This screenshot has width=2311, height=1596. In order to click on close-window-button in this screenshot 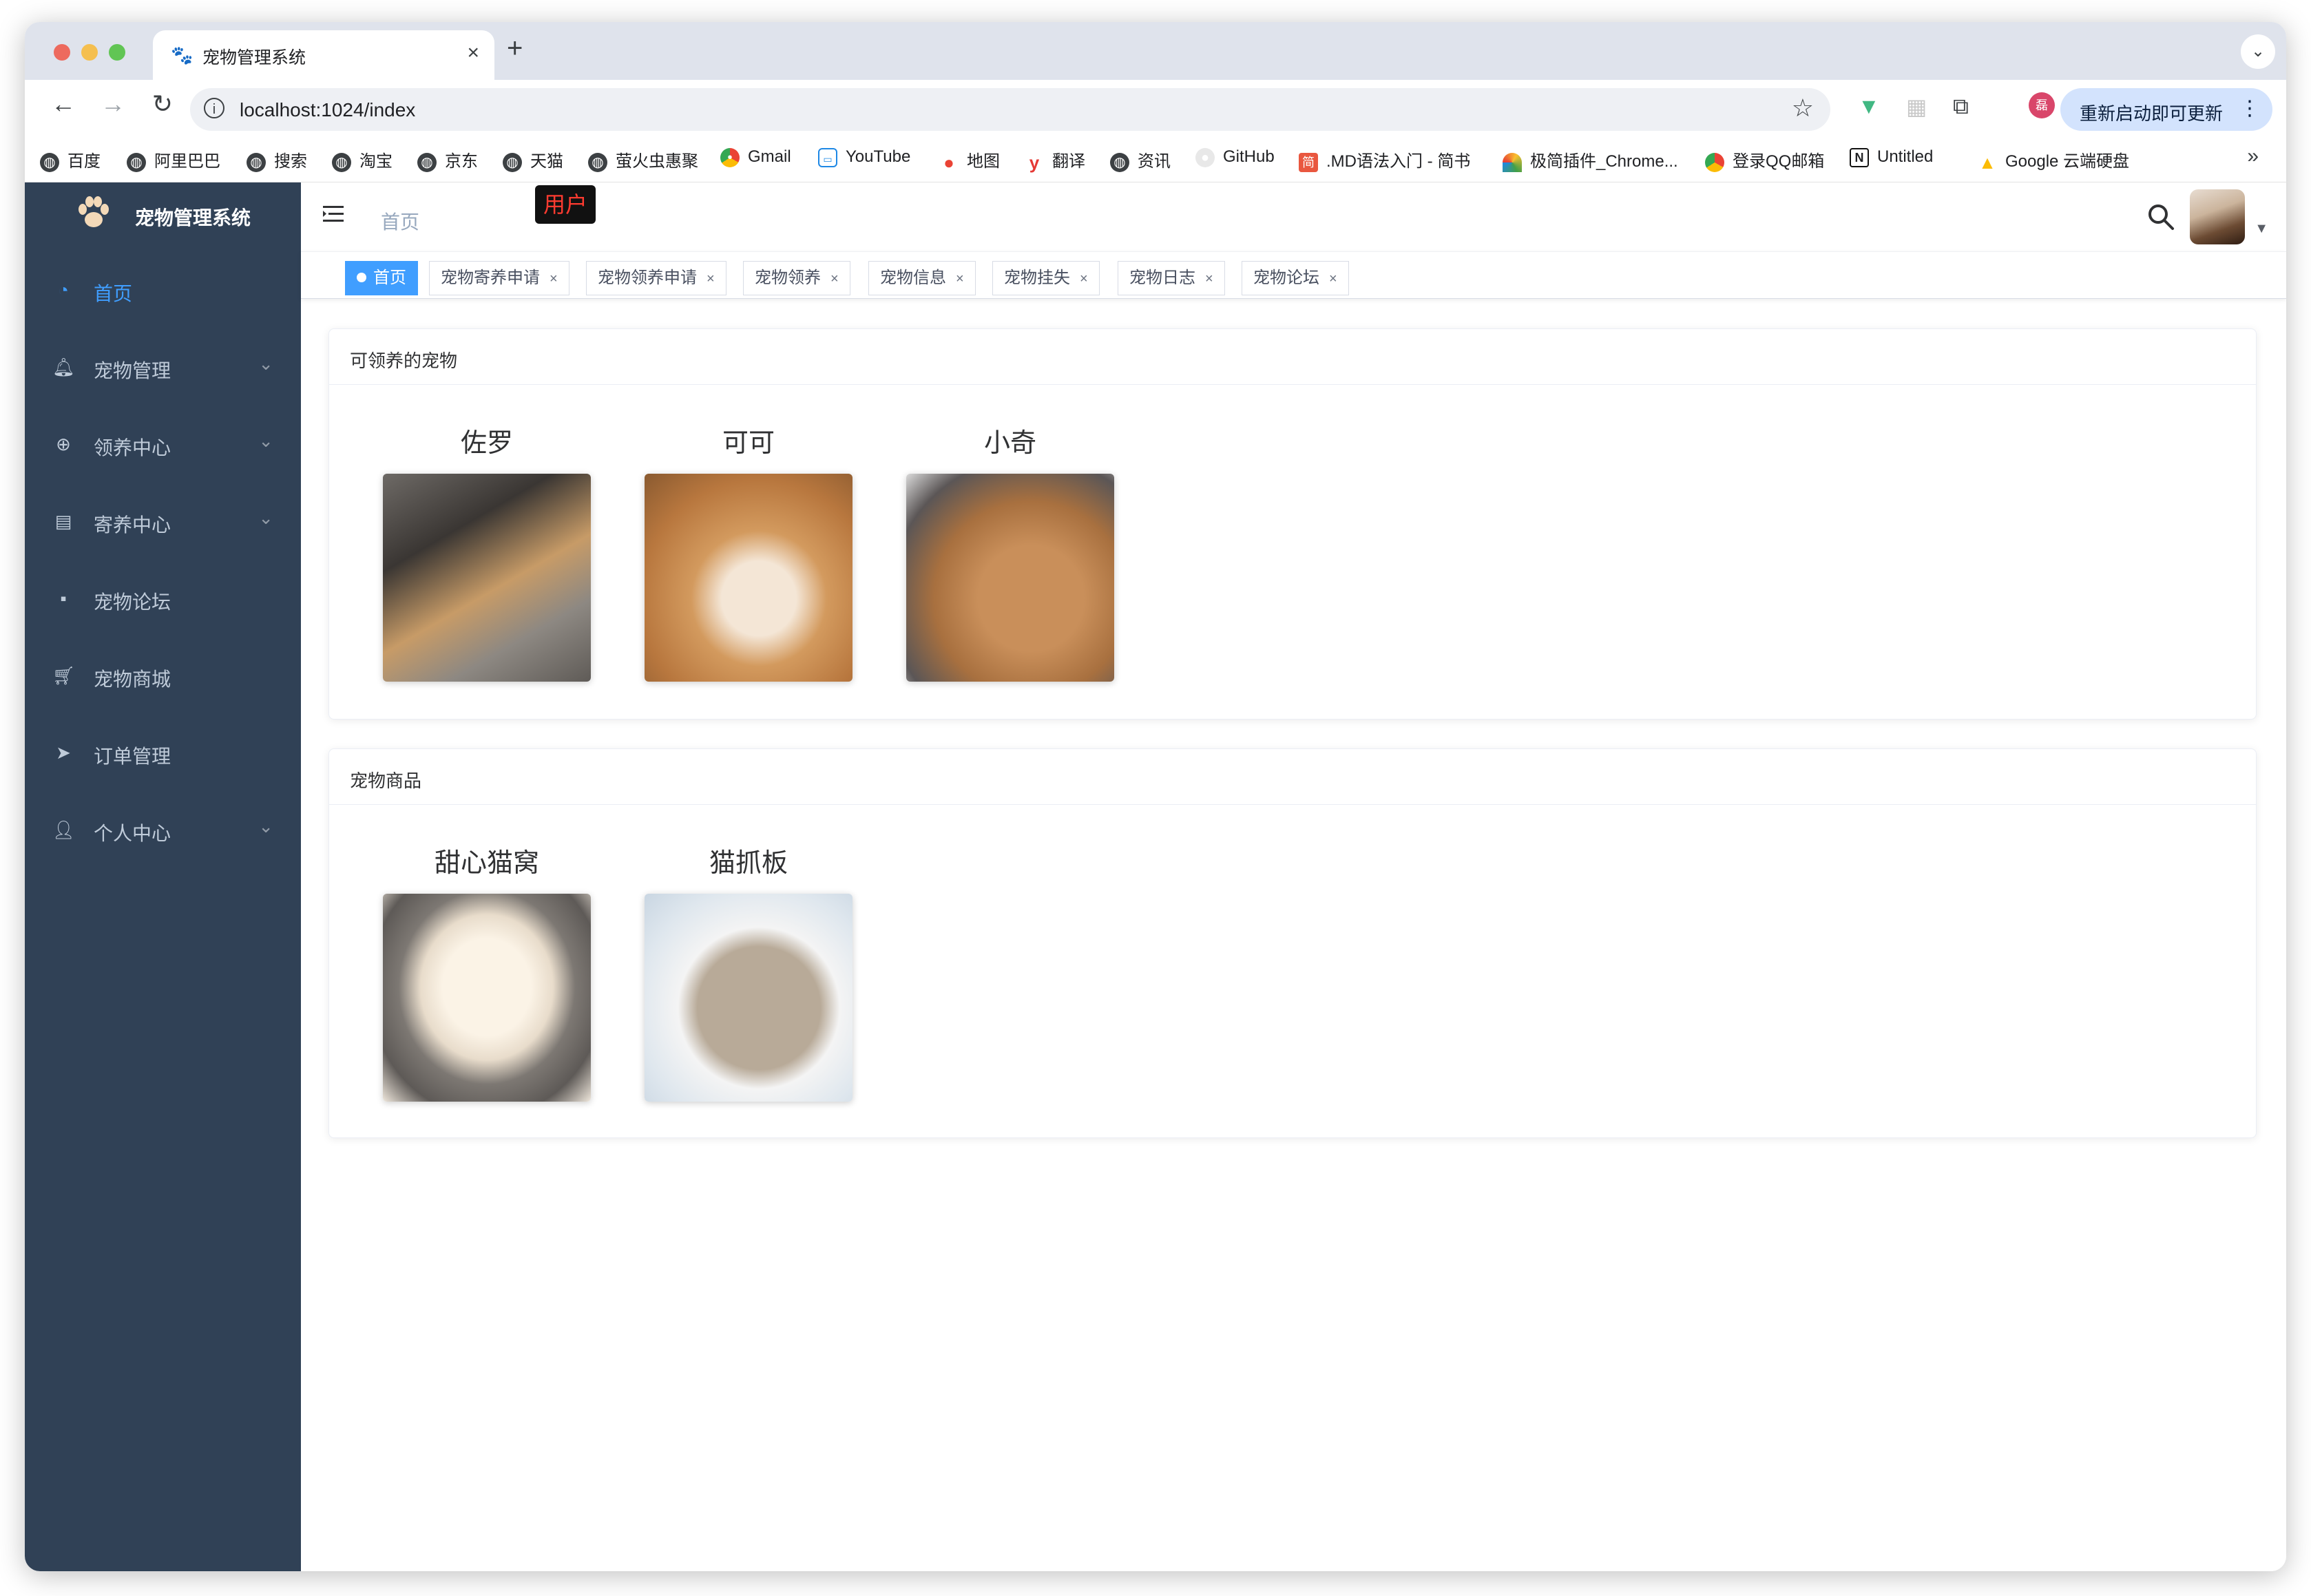, I will do `click(62, 52)`.